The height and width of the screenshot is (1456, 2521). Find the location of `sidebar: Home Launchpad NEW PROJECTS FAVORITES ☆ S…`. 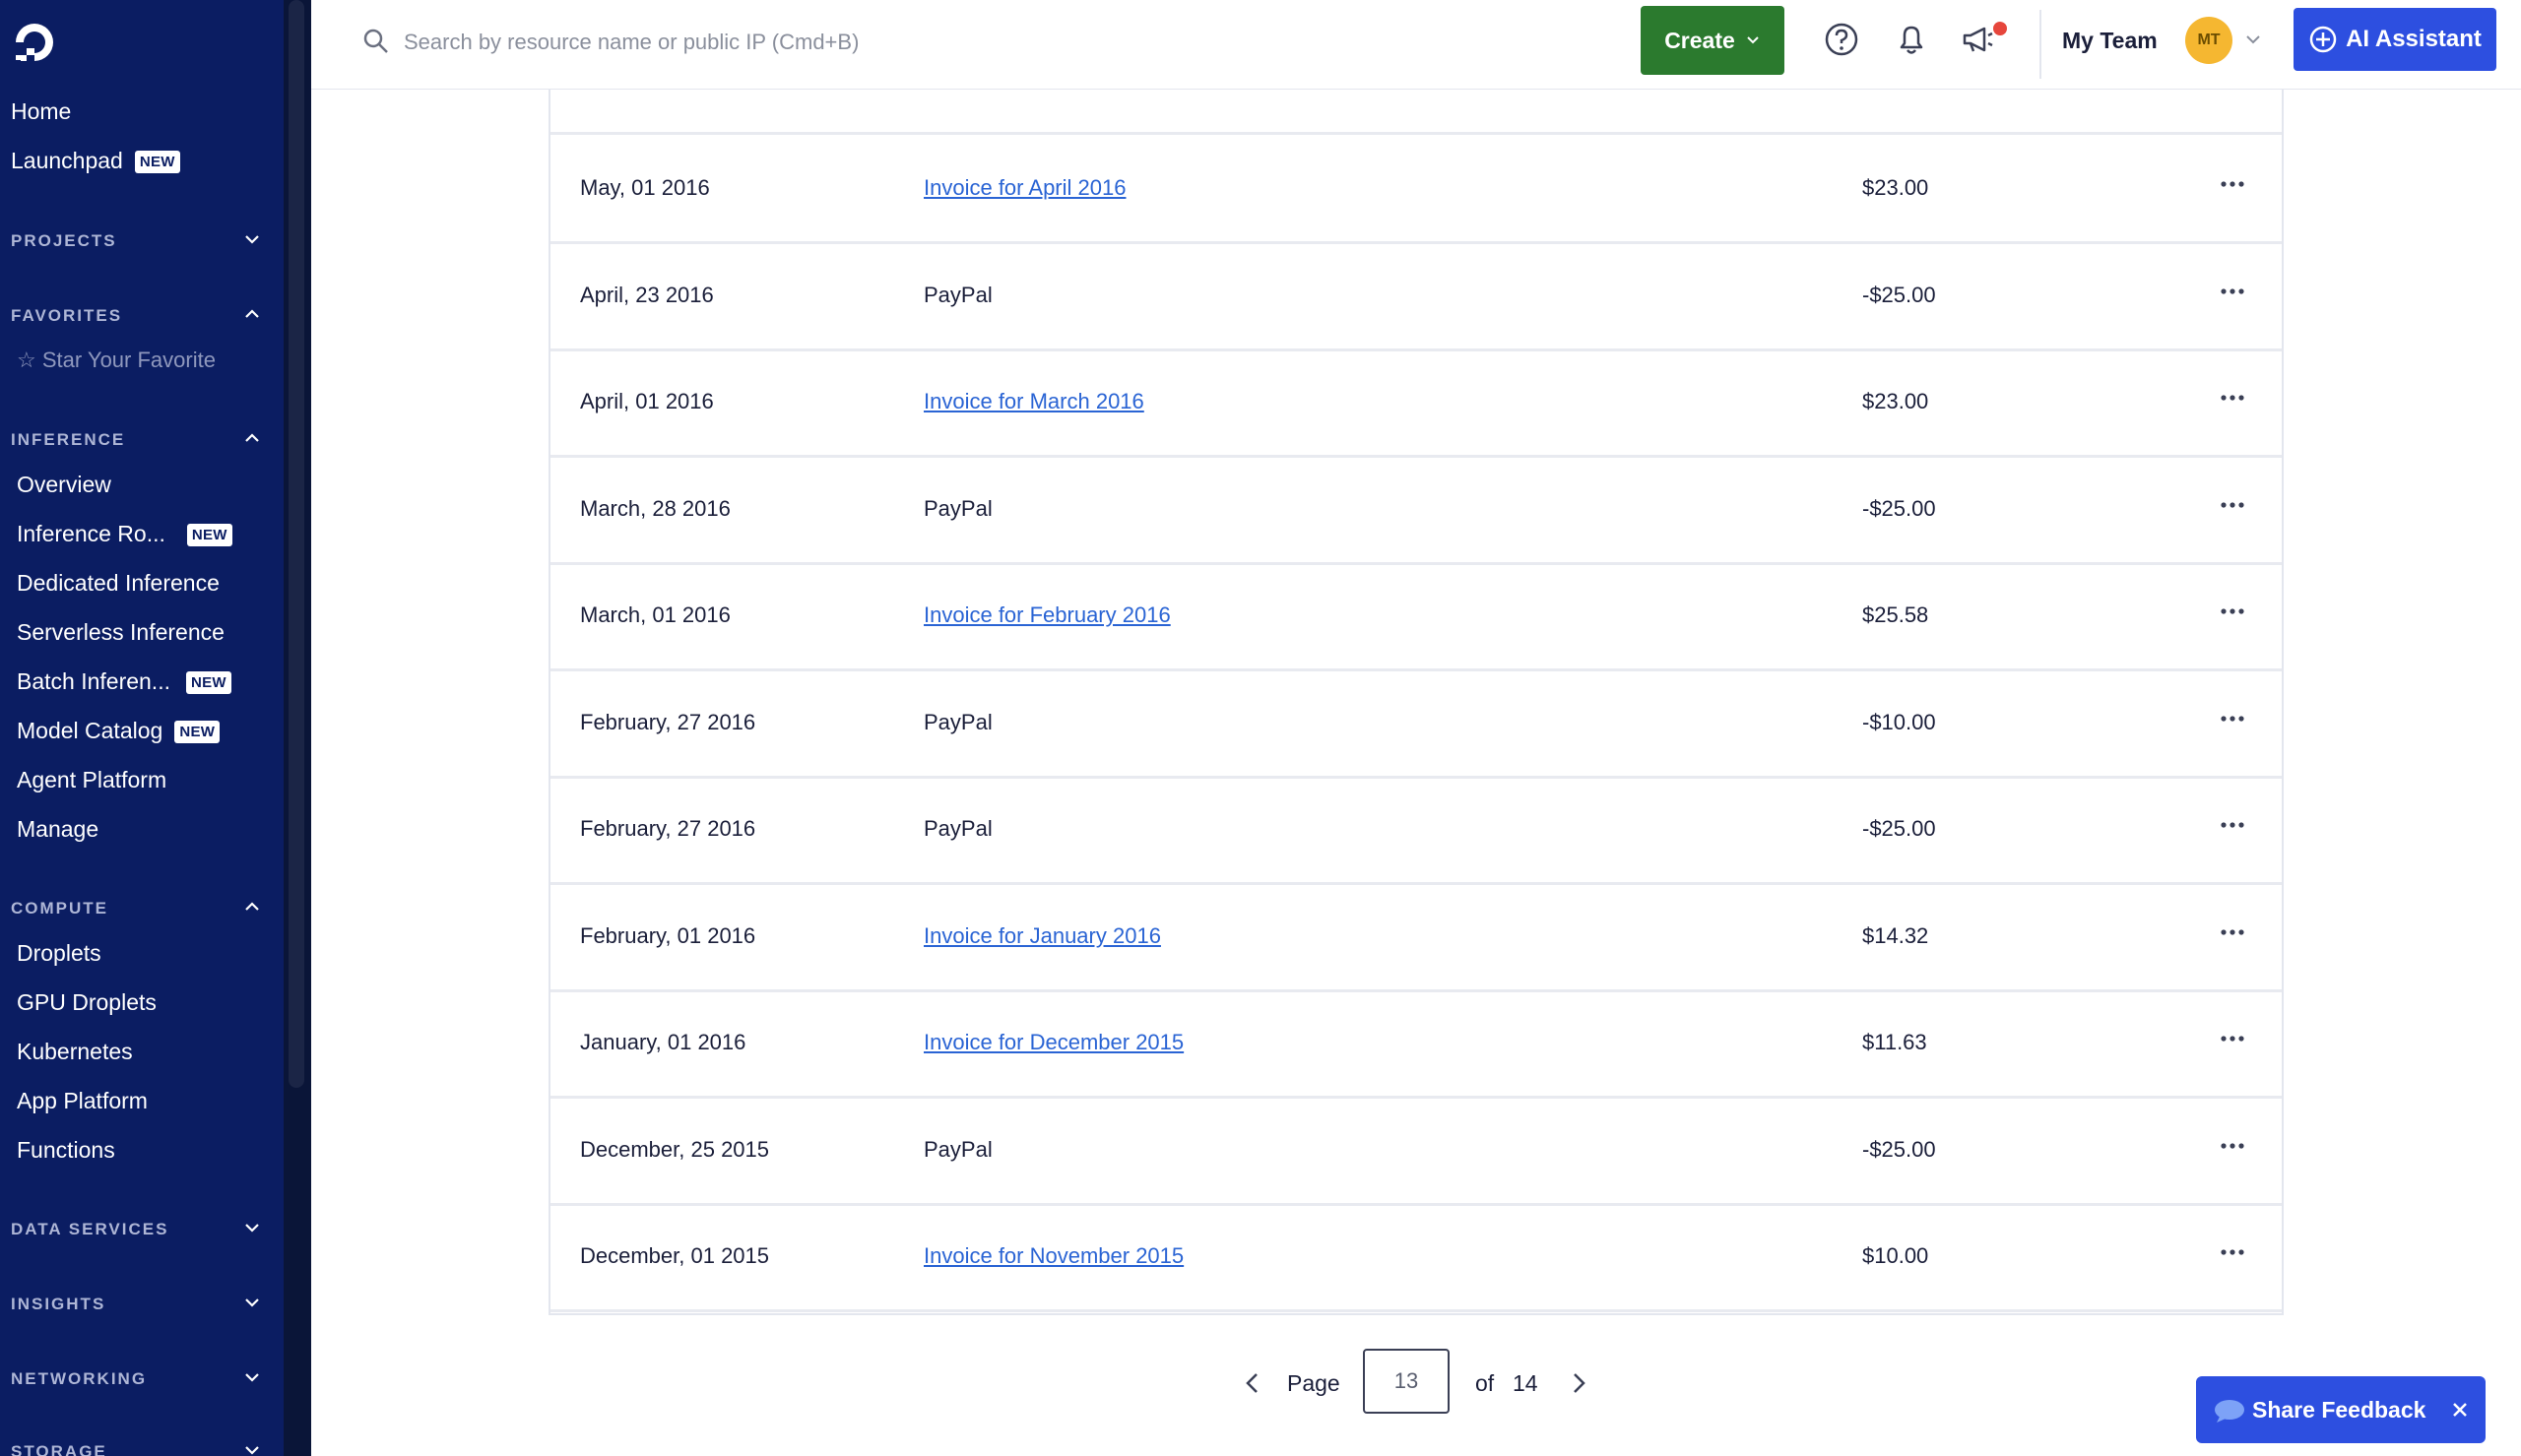

sidebar: Home Launchpad NEW PROJECTS FAVORITES ☆ S… is located at coordinates (155, 728).